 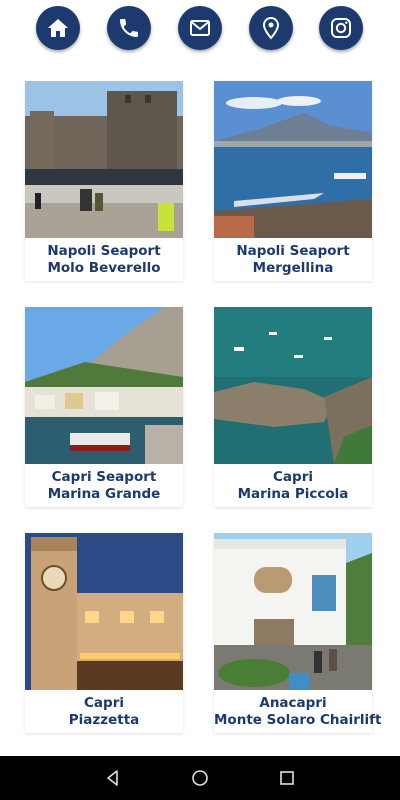 I want to click on home-icon, so click(x=58, y=28).